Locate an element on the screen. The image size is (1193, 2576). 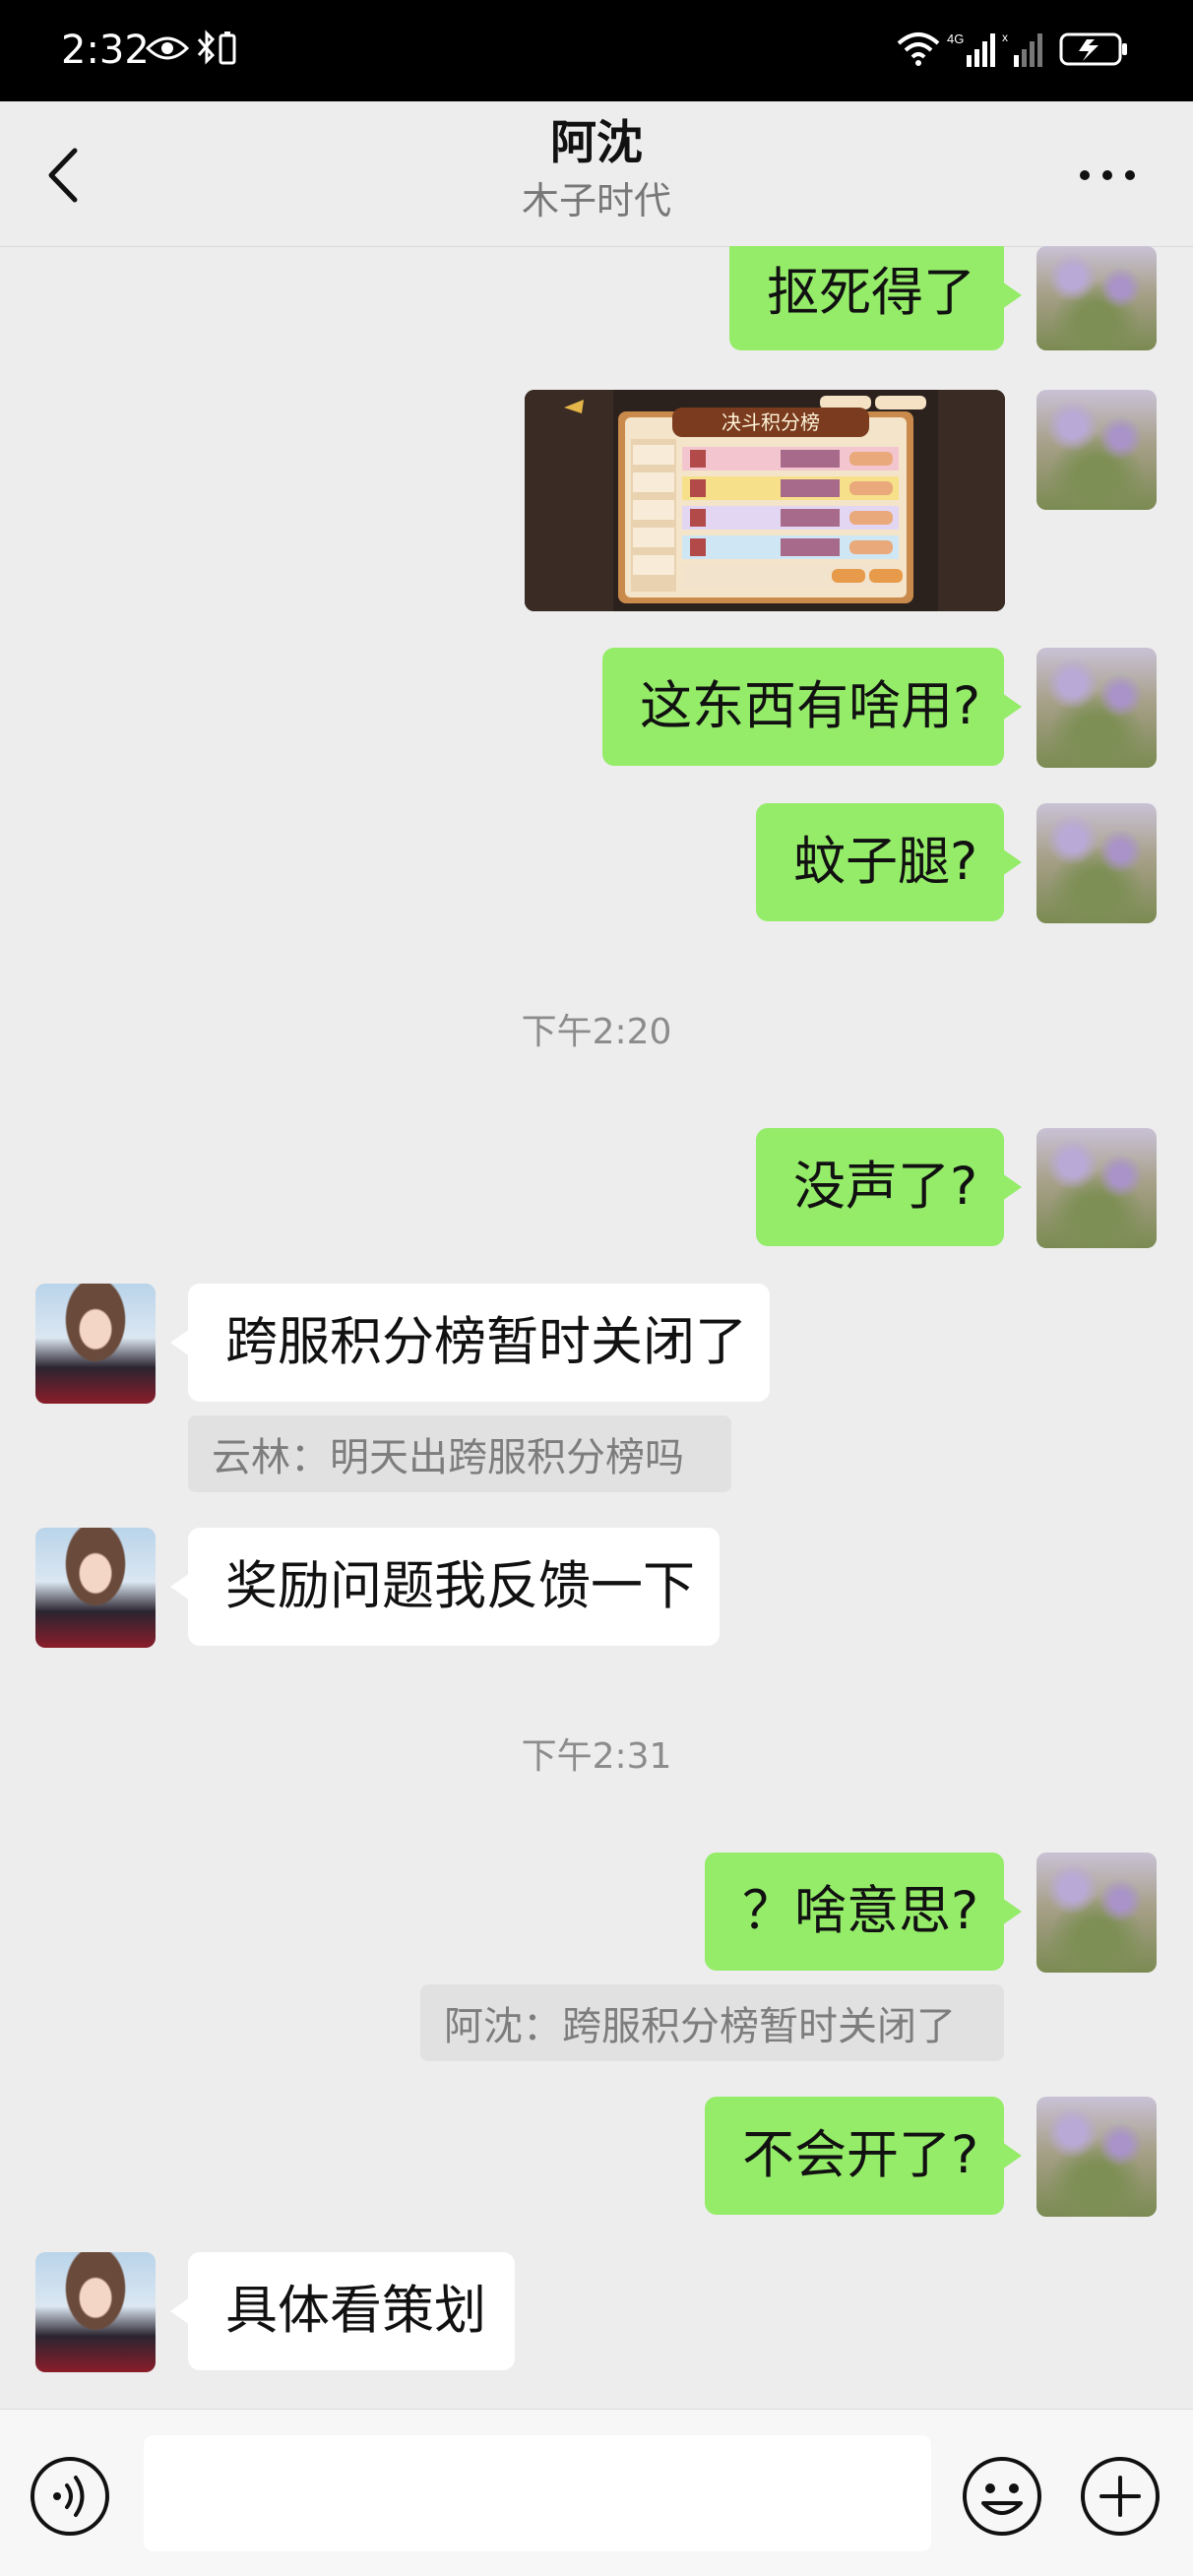
my-message-bubble: 没声了? is located at coordinates (889, 1187).